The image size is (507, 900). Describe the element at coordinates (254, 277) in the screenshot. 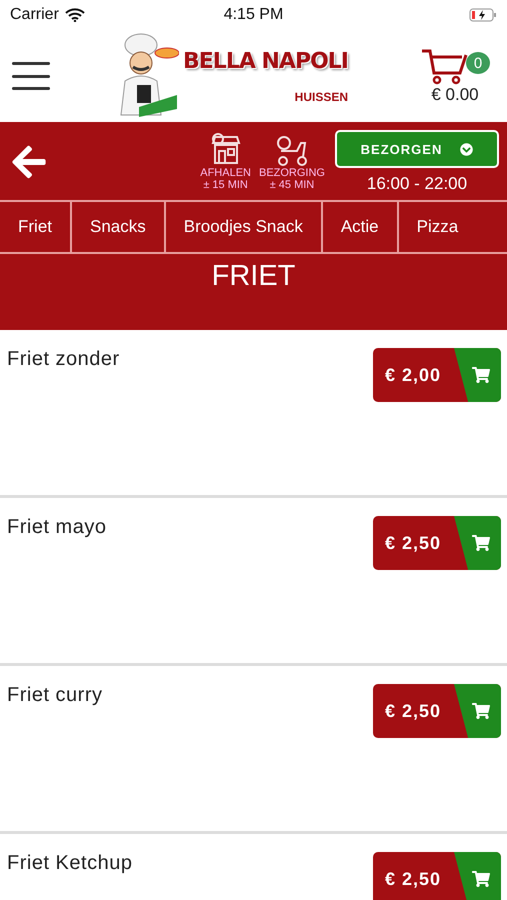

I see `section-title: FRIET` at that location.